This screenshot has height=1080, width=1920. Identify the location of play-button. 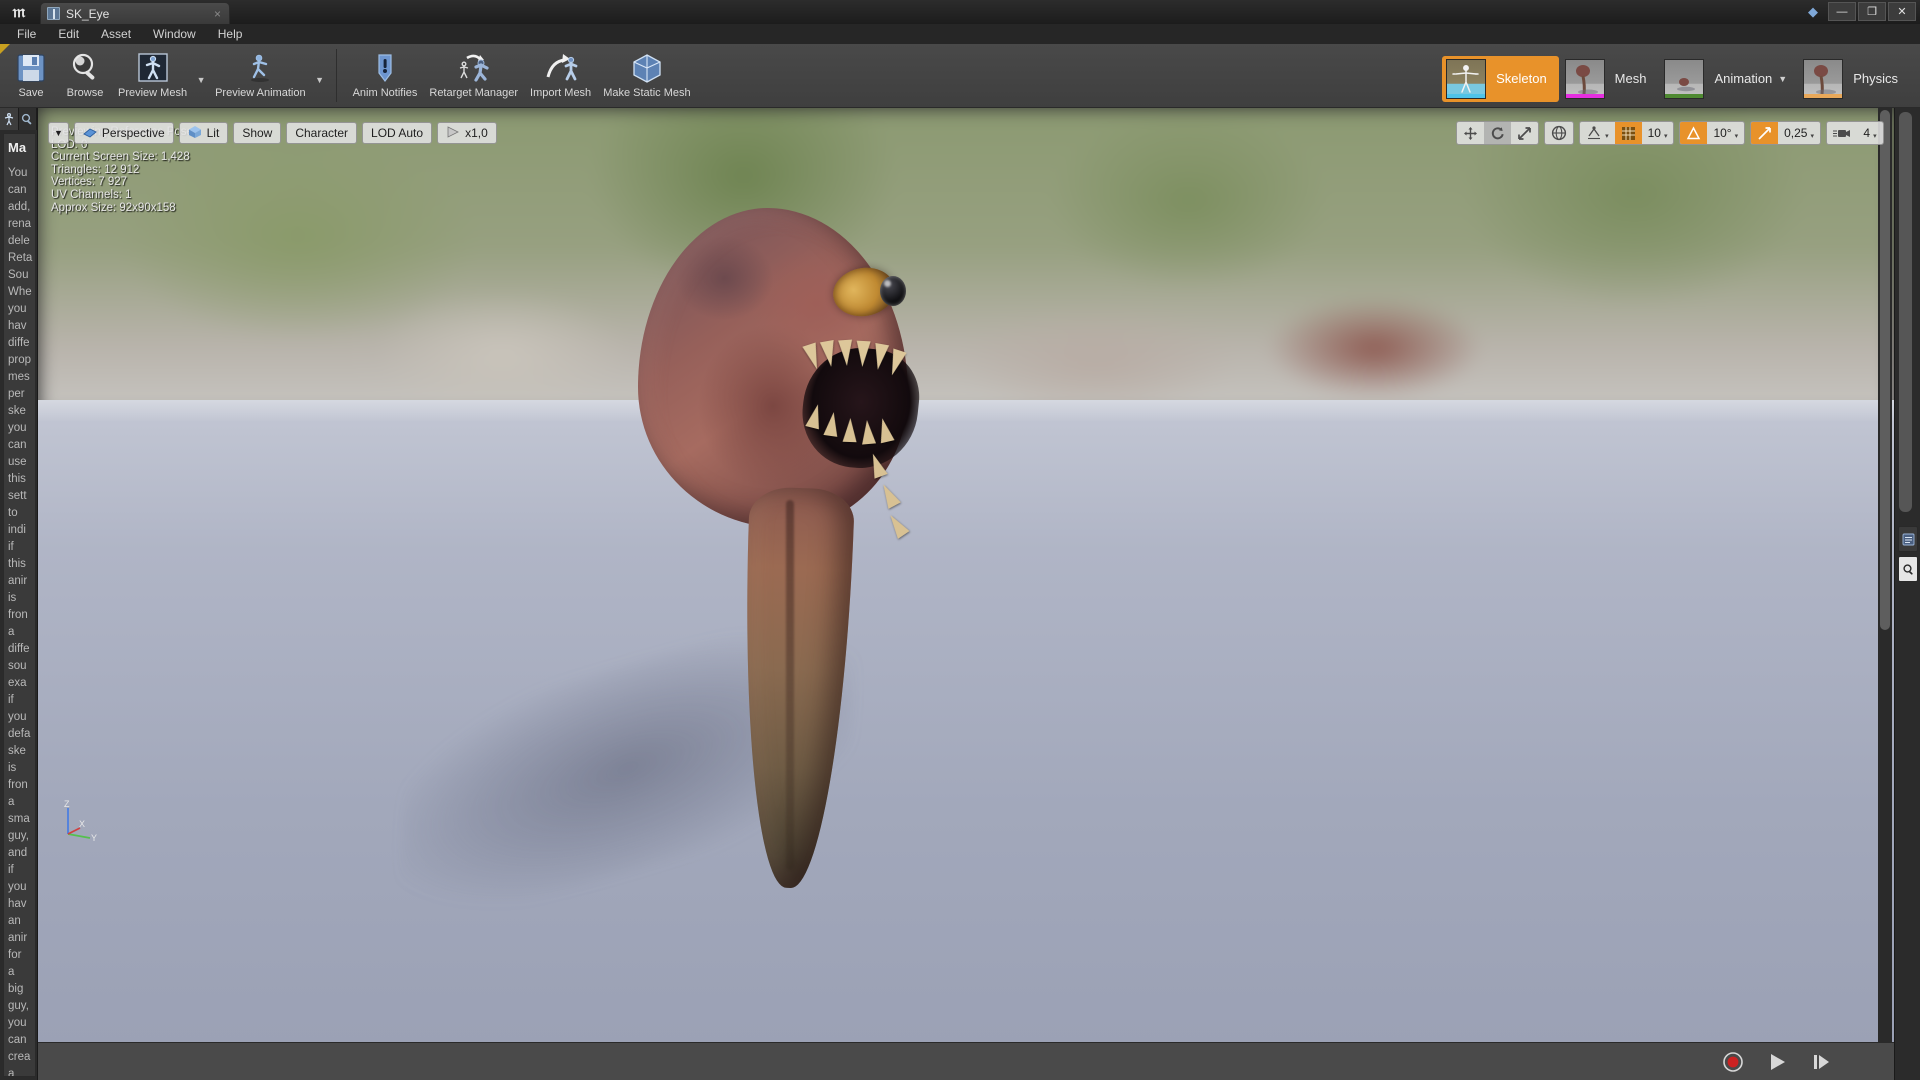
(1777, 1062).